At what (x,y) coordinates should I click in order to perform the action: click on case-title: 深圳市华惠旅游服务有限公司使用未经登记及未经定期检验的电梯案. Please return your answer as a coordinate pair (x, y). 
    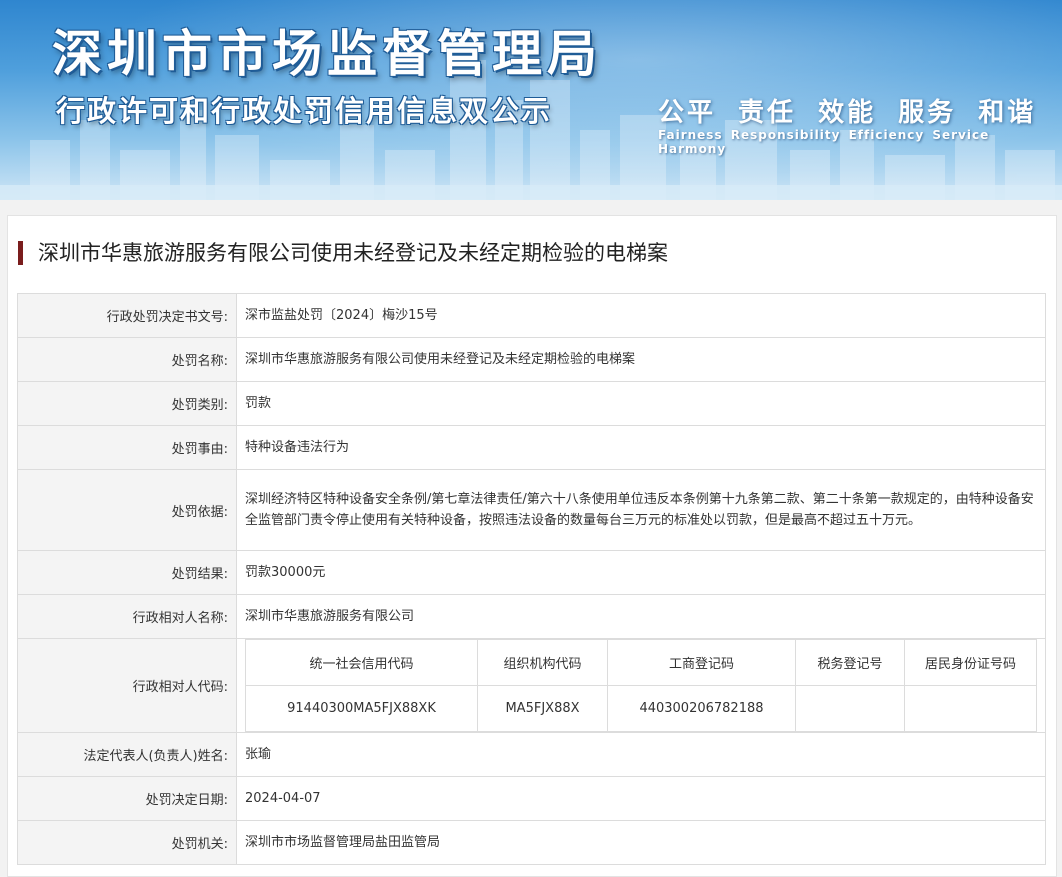
    Looking at the image, I should click on (343, 253).